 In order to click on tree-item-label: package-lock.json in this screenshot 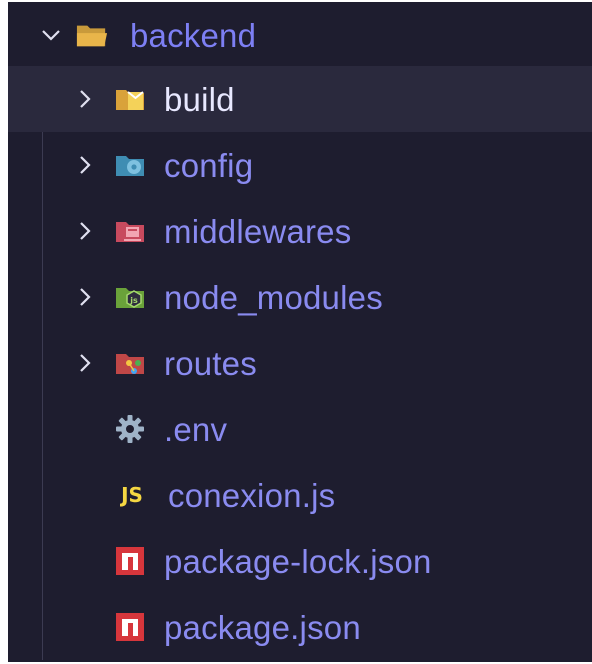, I will do `click(298, 561)`.